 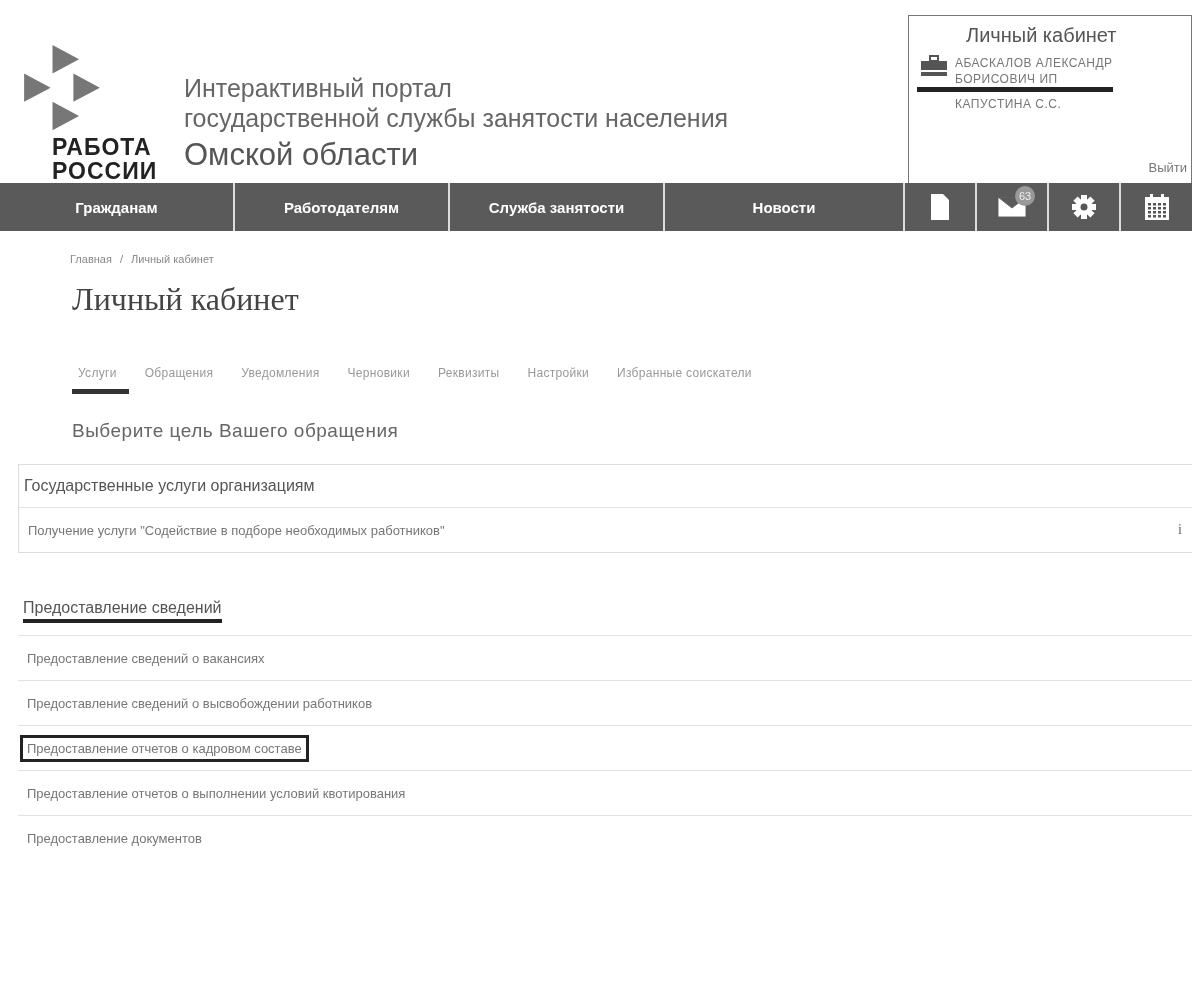 What do you see at coordinates (1034, 63) in the screenshot?
I see `user-name: АБАСКАЛОВ АЛЕКСАНДР` at bounding box center [1034, 63].